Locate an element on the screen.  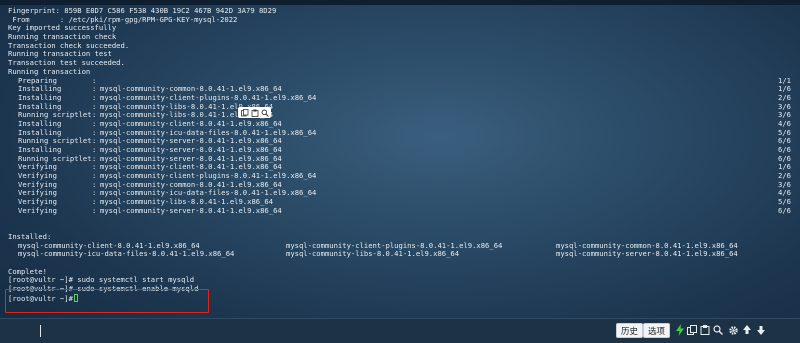
download-icon is located at coordinates (761, 330).